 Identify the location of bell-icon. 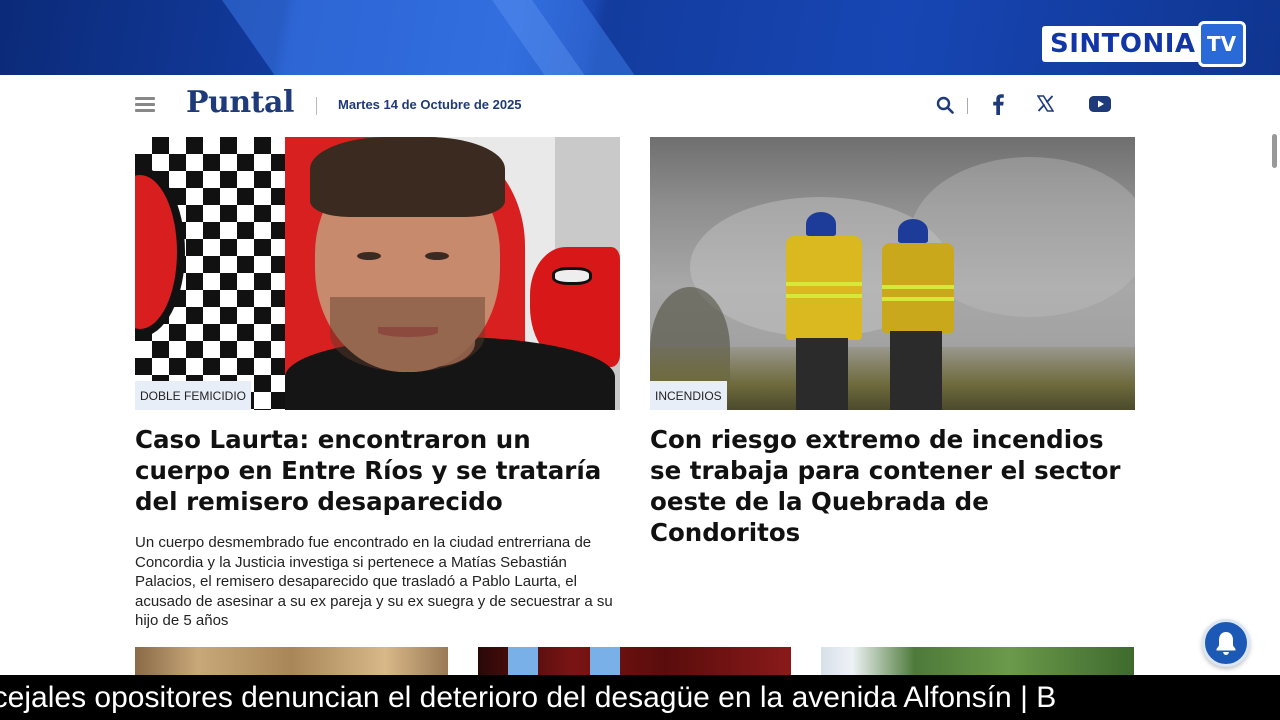
(1226, 643).